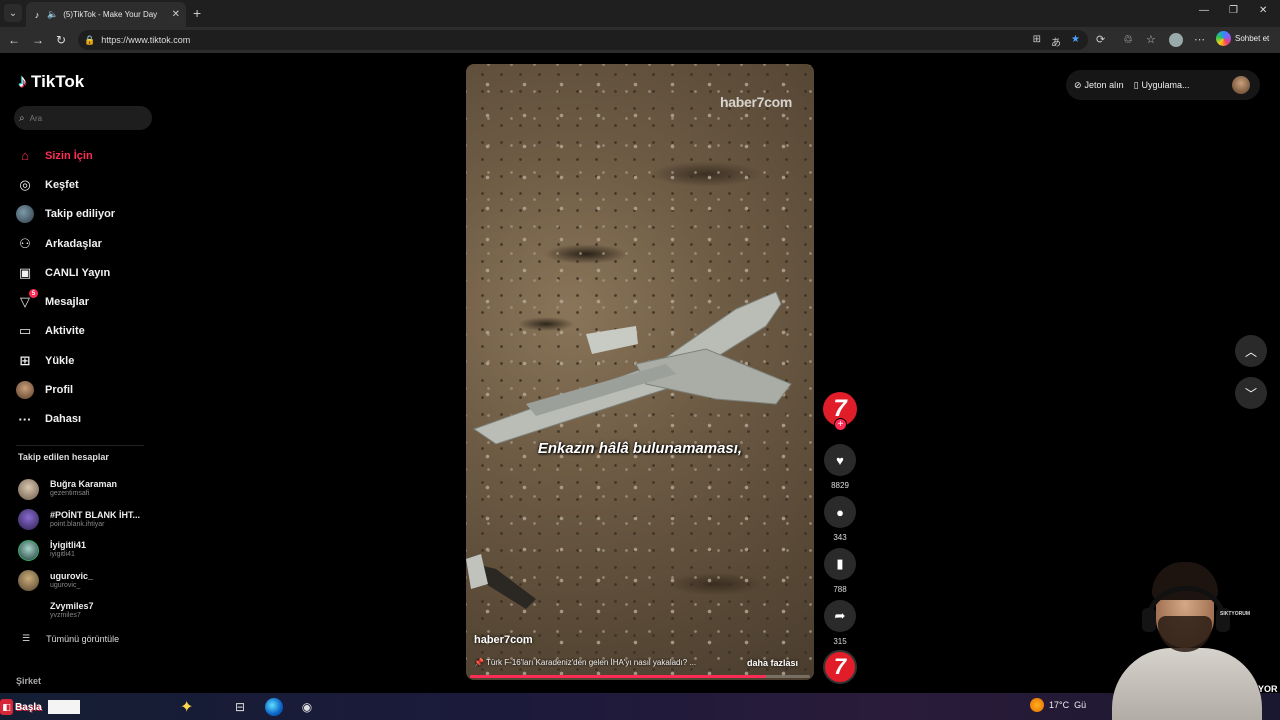 The width and height of the screenshot is (1280, 720). What do you see at coordinates (84, 484) in the screenshot?
I see `account-name: Buğra Karaman` at bounding box center [84, 484].